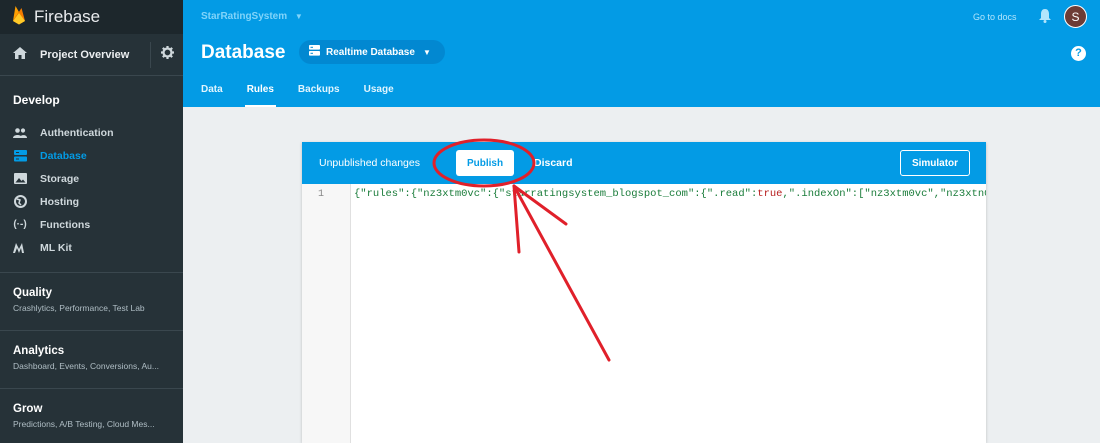 The image size is (1100, 443). What do you see at coordinates (212, 95) in the screenshot?
I see `tab-data: Data` at bounding box center [212, 95].